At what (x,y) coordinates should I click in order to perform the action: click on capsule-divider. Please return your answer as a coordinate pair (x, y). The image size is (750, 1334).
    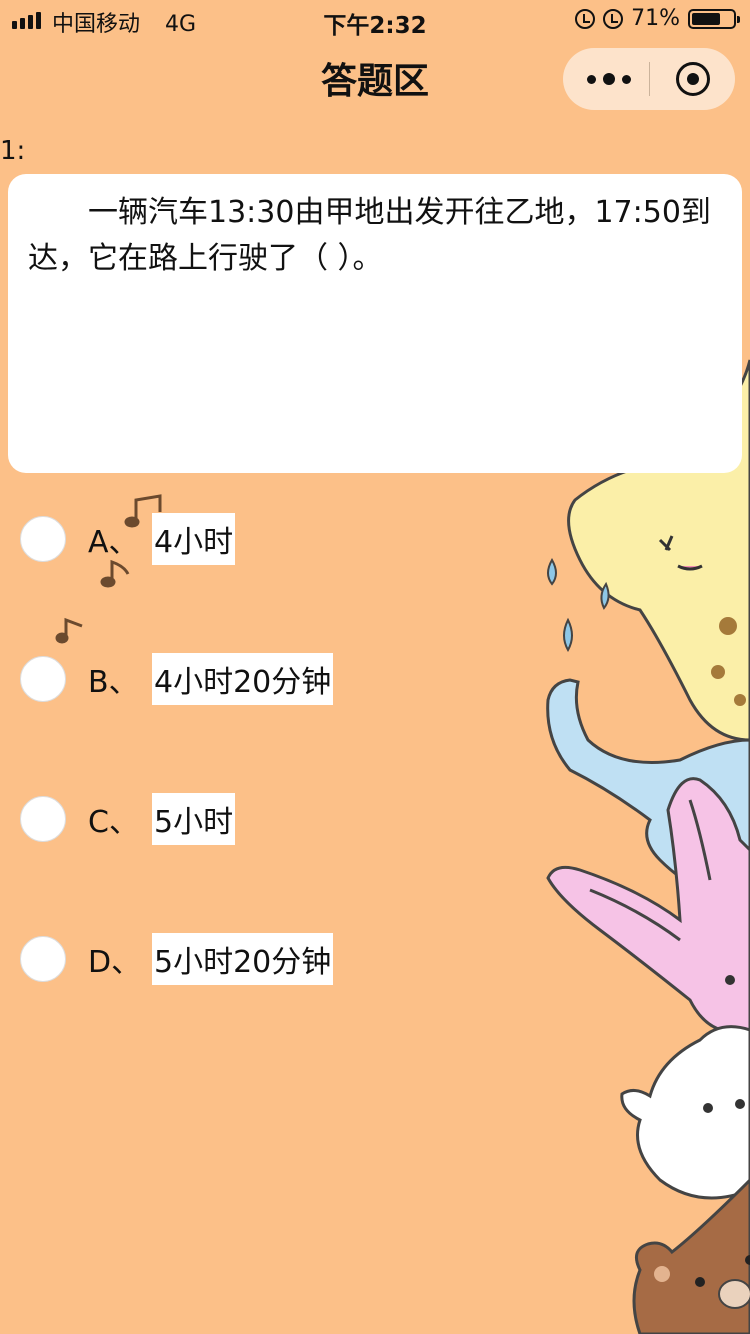
    Looking at the image, I should click on (649, 79).